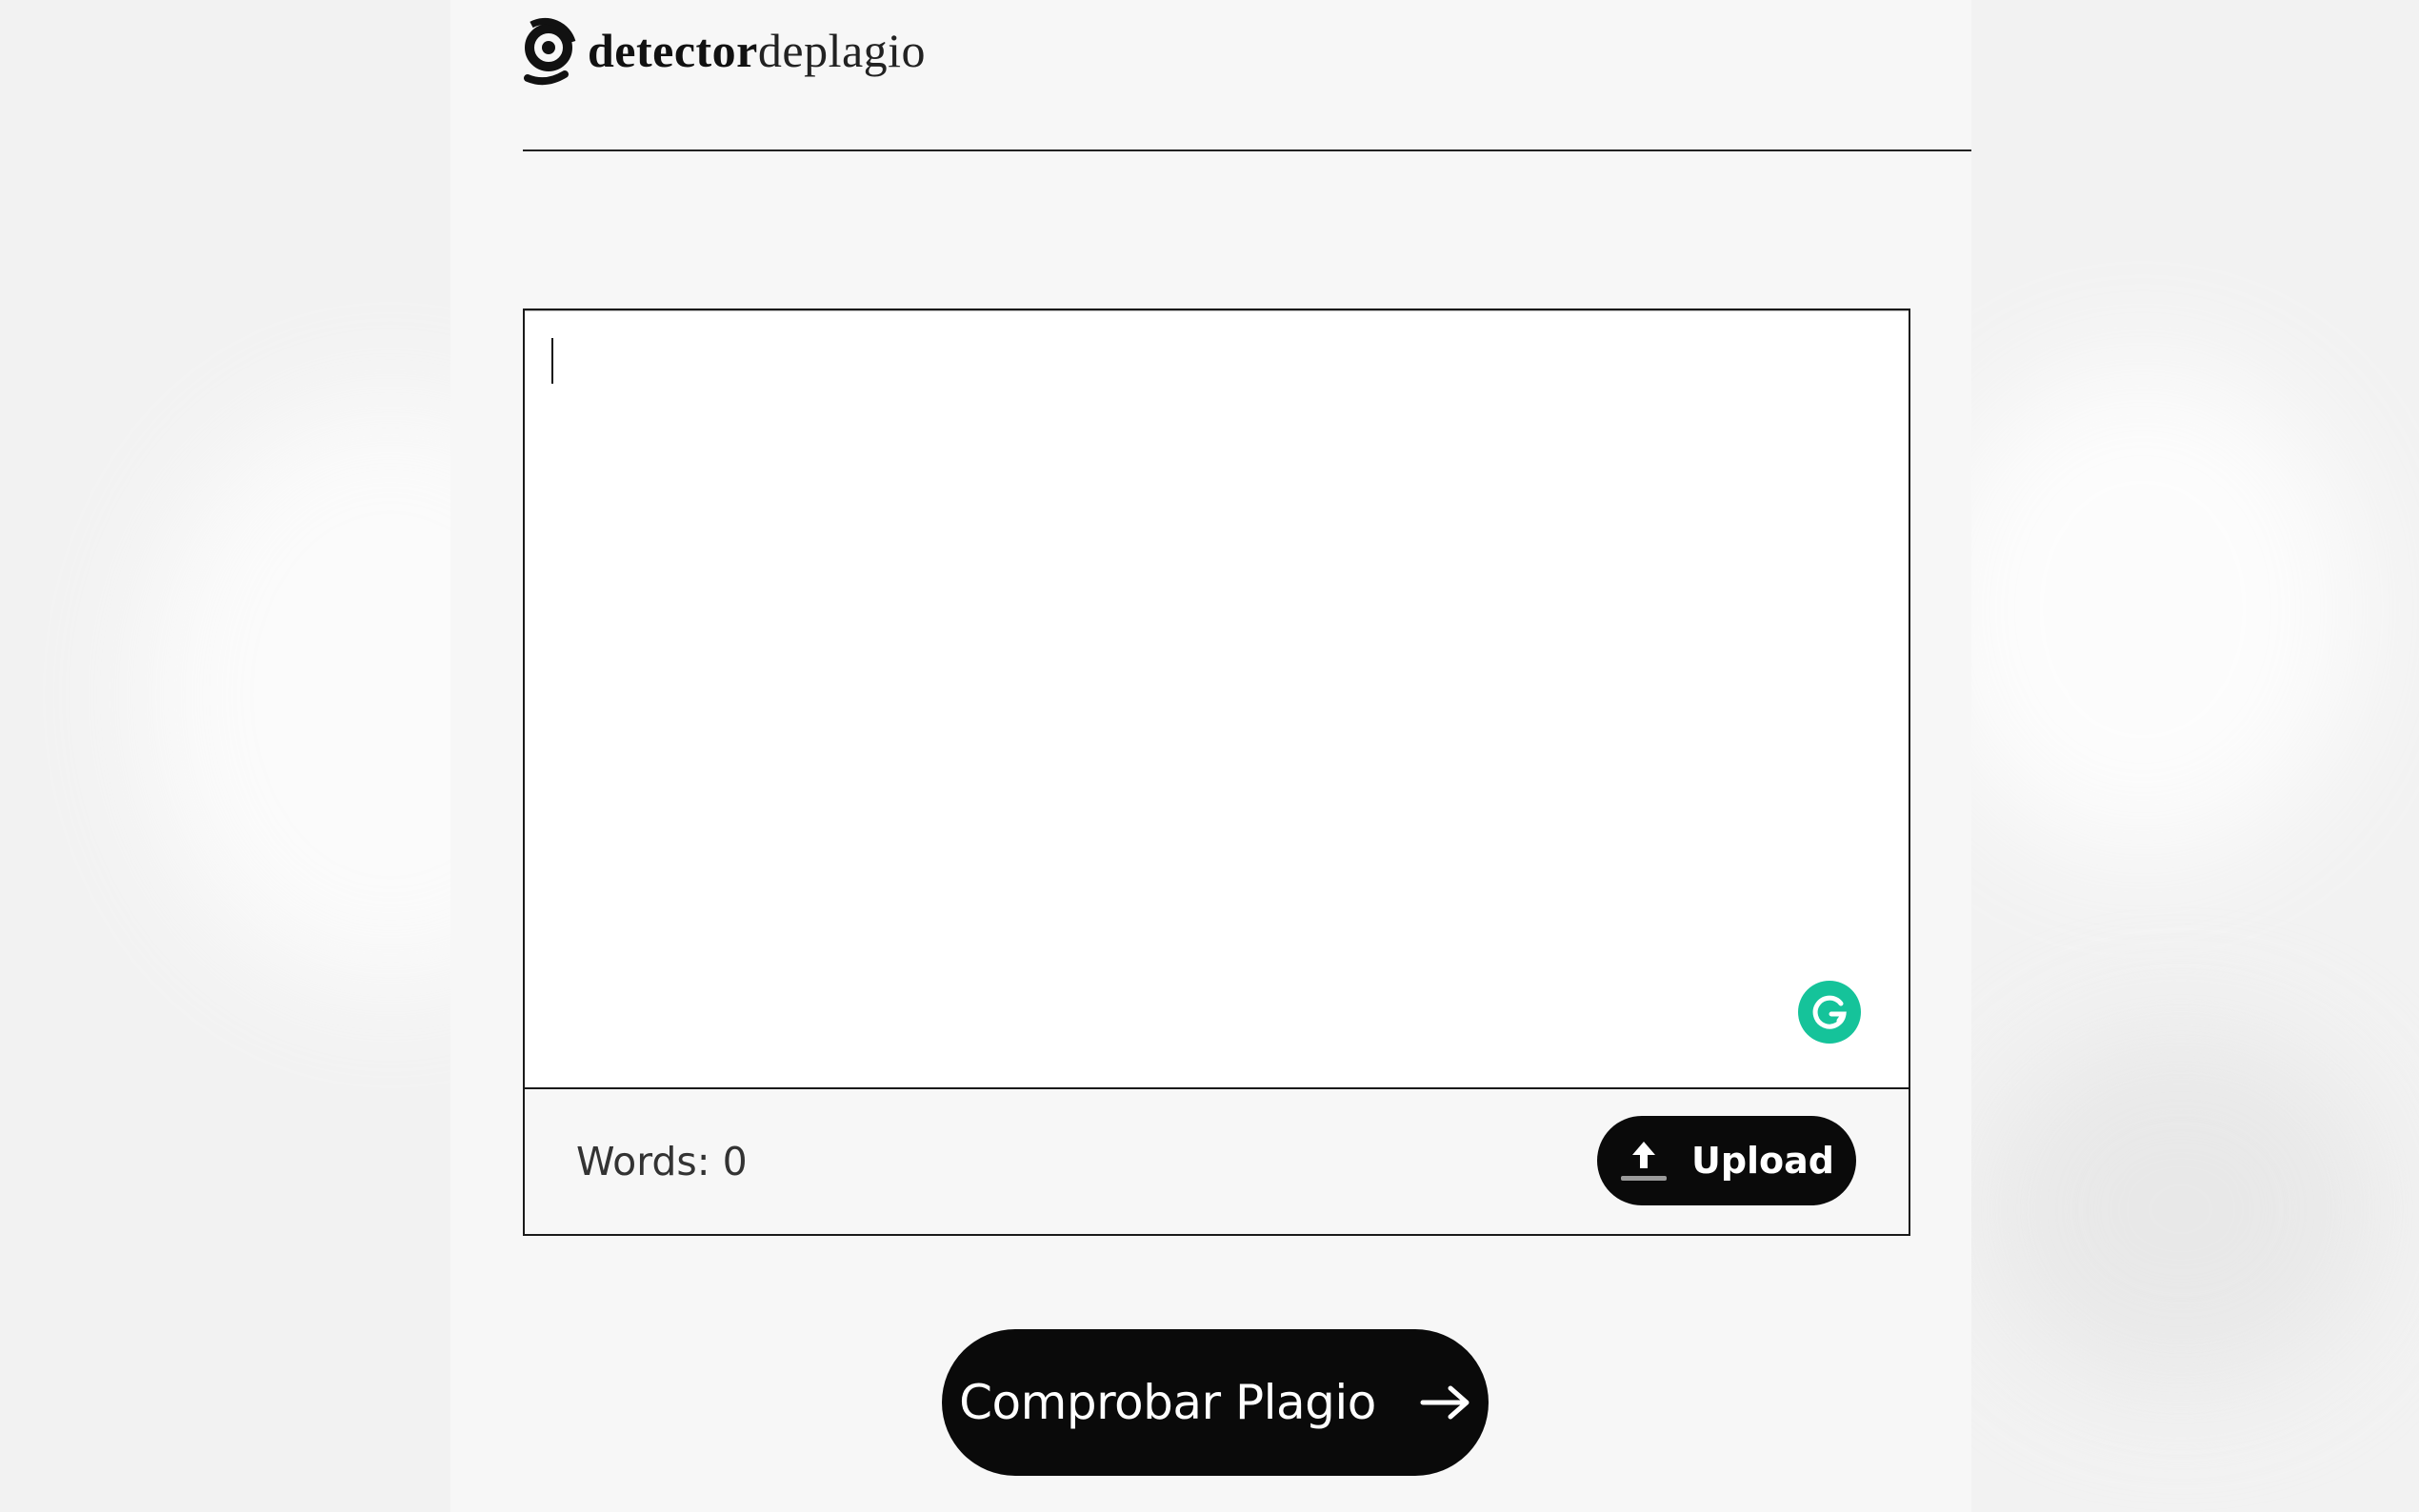 The height and width of the screenshot is (1512, 2419). Describe the element at coordinates (1444, 1402) in the screenshot. I see `arrow-right-icon` at that location.